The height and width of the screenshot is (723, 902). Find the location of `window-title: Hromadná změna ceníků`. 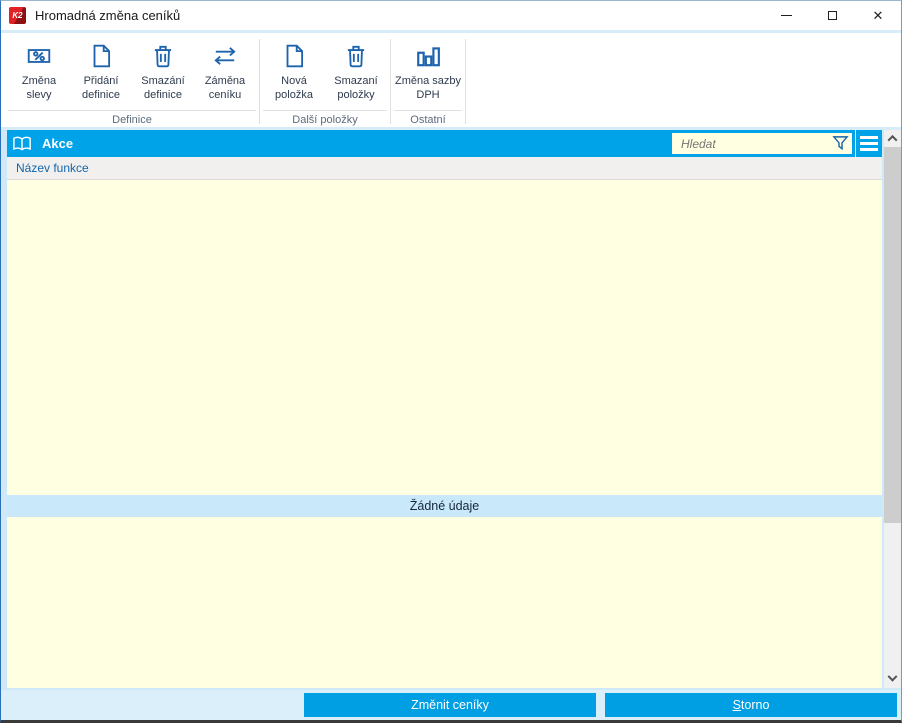

window-title: Hromadná změna ceníků is located at coordinates (108, 15).